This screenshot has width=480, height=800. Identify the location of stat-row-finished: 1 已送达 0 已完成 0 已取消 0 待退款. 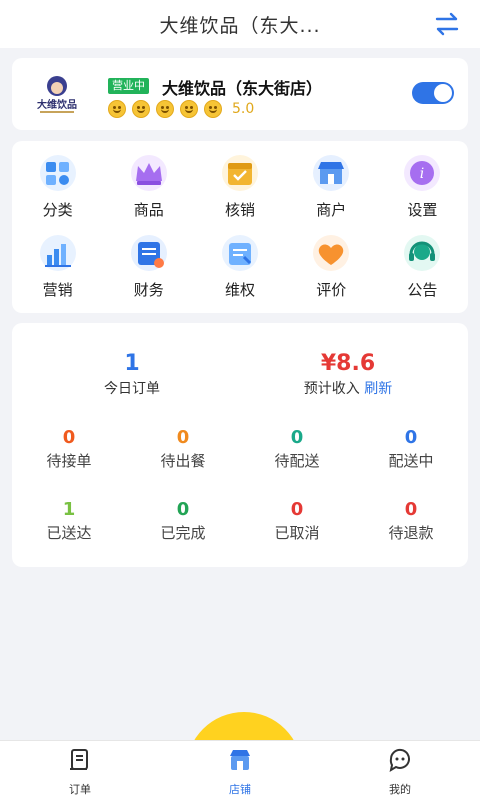
(240, 521).